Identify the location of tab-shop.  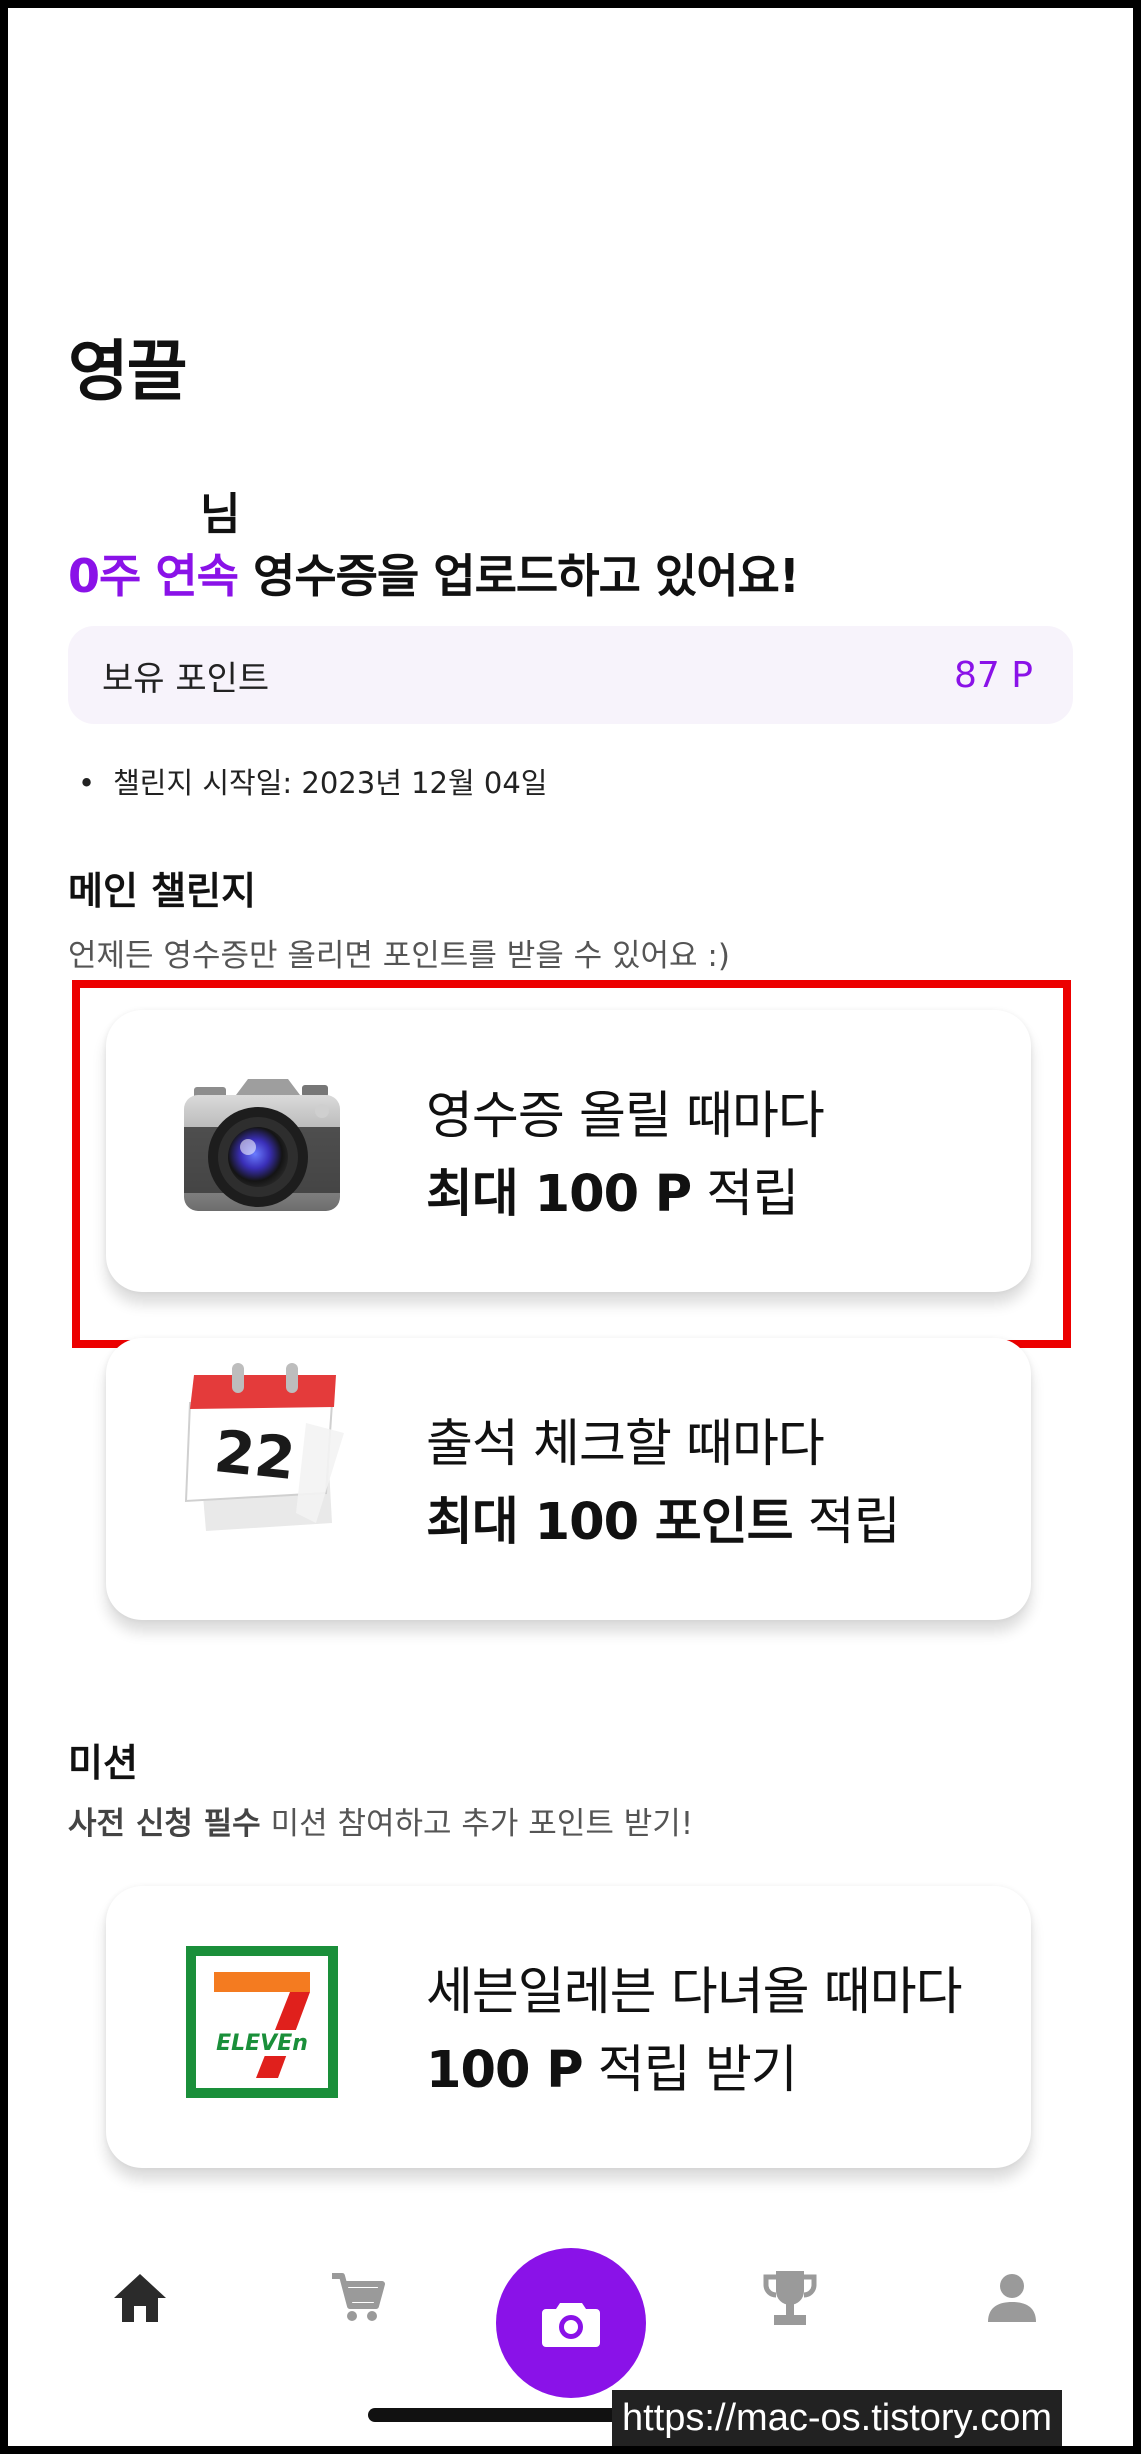
(358, 2298).